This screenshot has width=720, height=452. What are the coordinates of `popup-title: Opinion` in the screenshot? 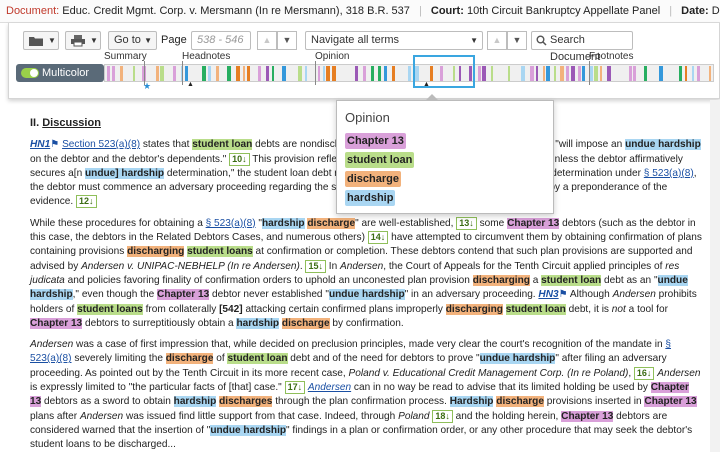 It's located at (367, 117).